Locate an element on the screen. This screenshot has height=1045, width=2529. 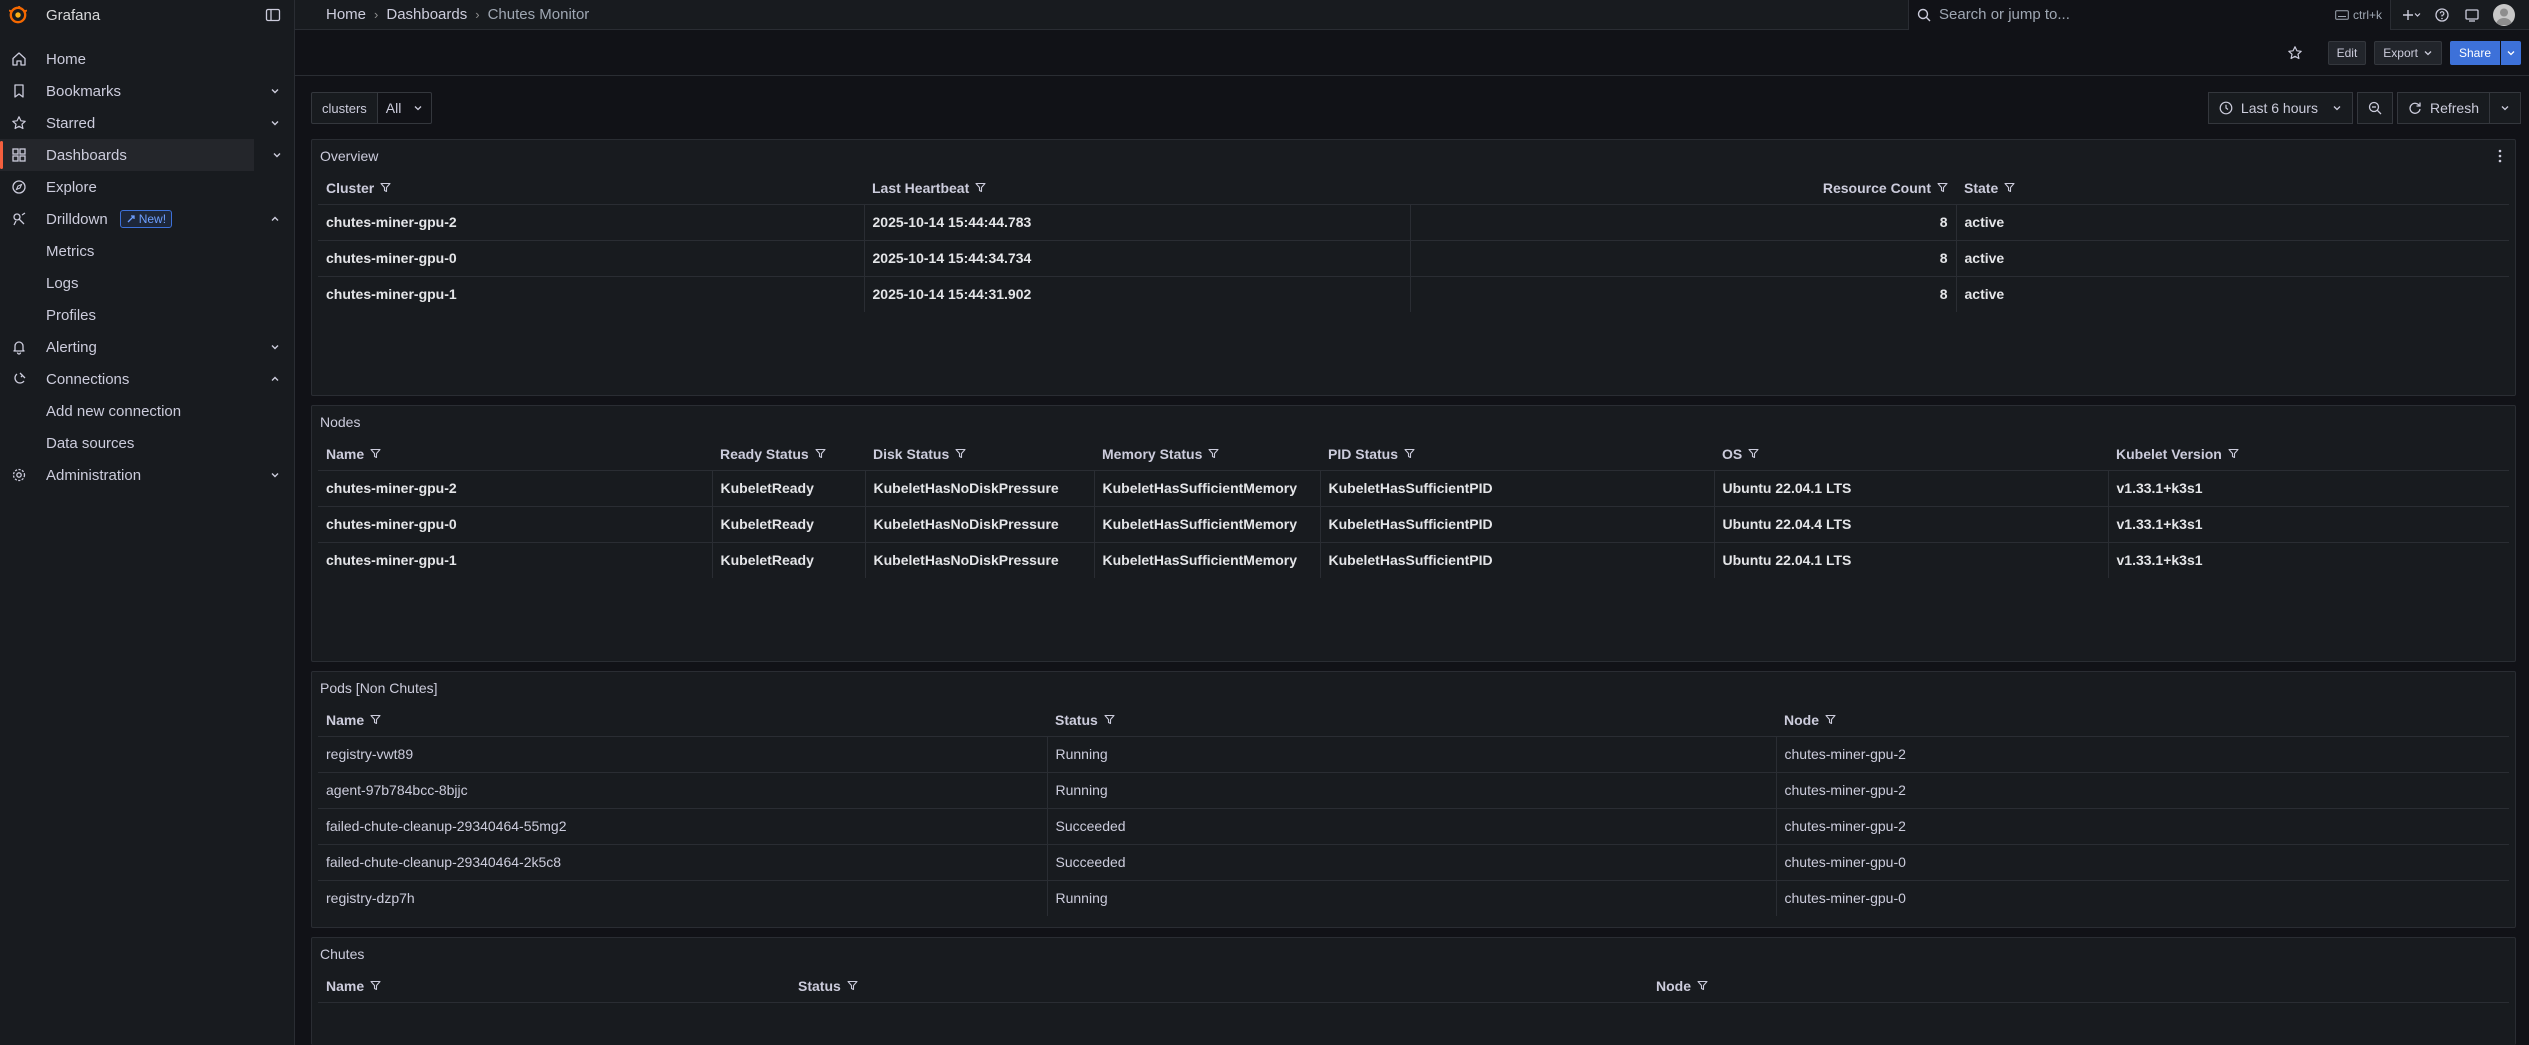
time-range-picker: Last 6 hours is located at coordinates (2280, 108).